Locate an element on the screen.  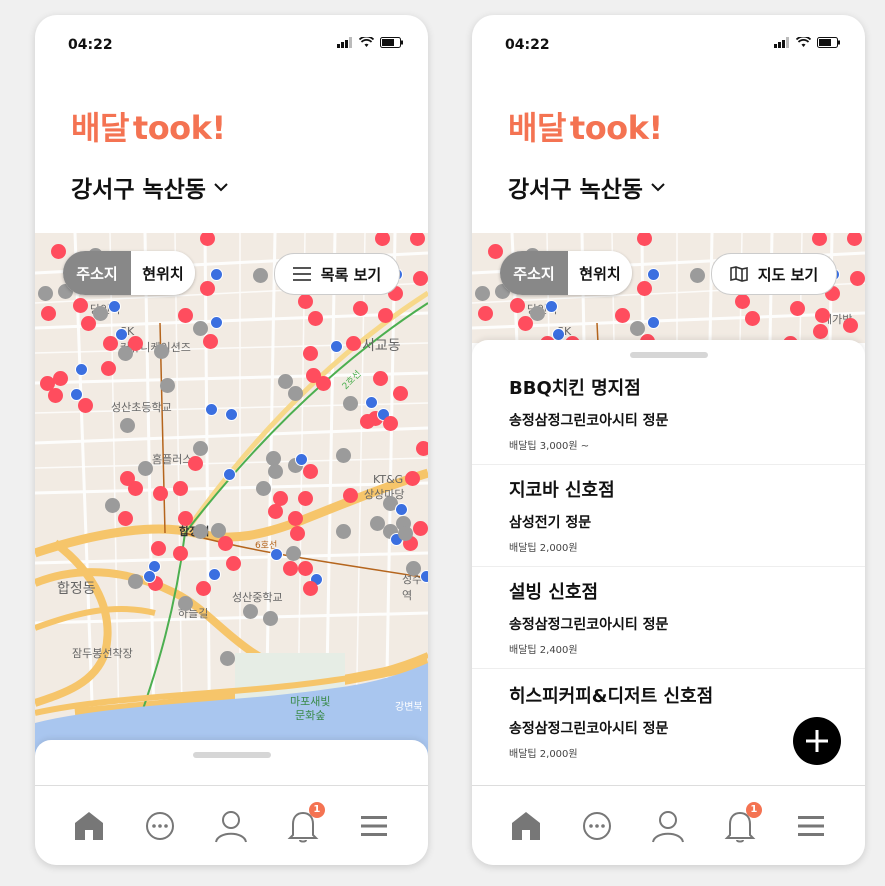
nav-notifications: 1 is located at coordinates (304, 823).